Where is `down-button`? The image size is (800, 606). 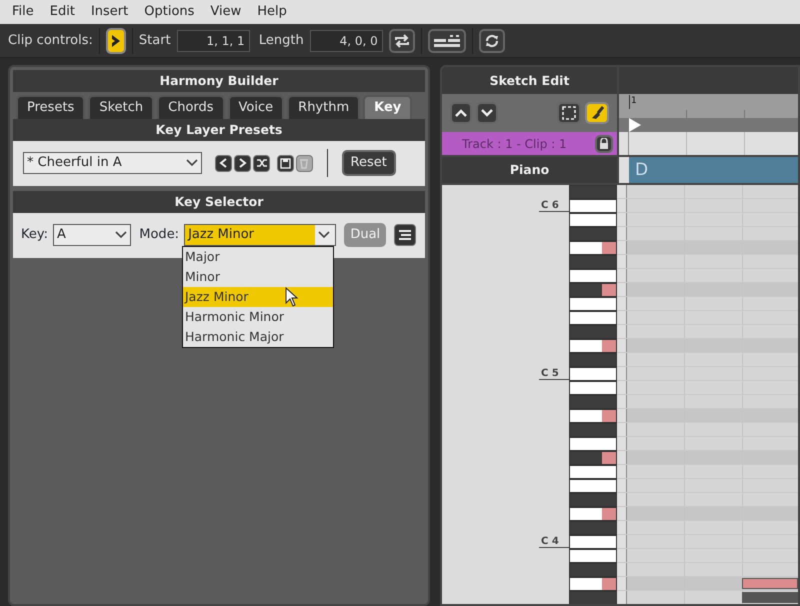
down-button is located at coordinates (487, 113).